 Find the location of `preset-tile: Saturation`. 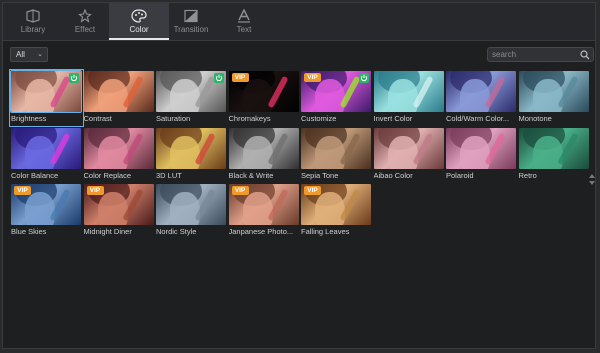

preset-tile: Saturation is located at coordinates (191, 98).